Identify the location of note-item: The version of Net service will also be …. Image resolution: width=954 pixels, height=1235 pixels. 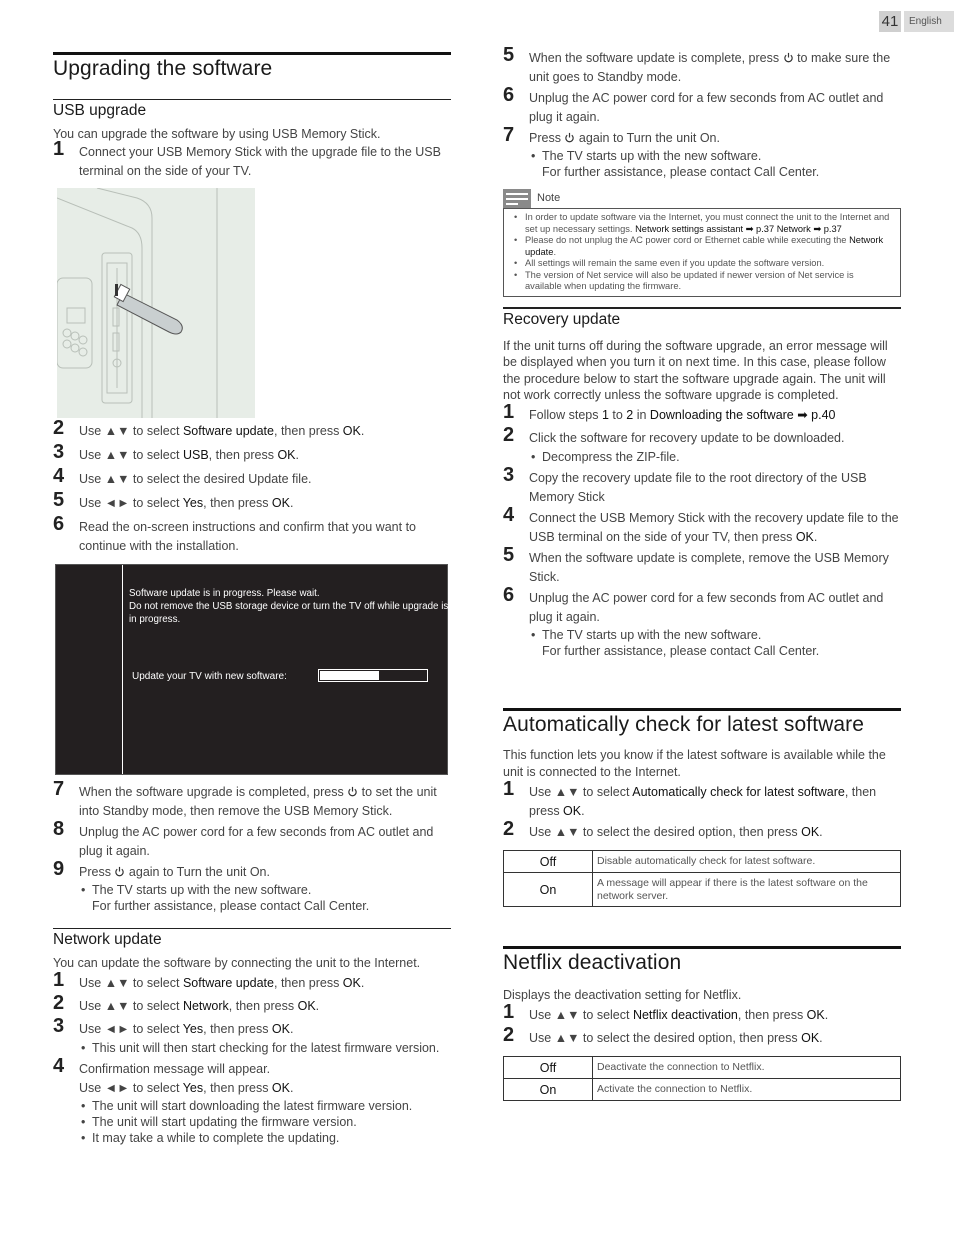
(702, 281).